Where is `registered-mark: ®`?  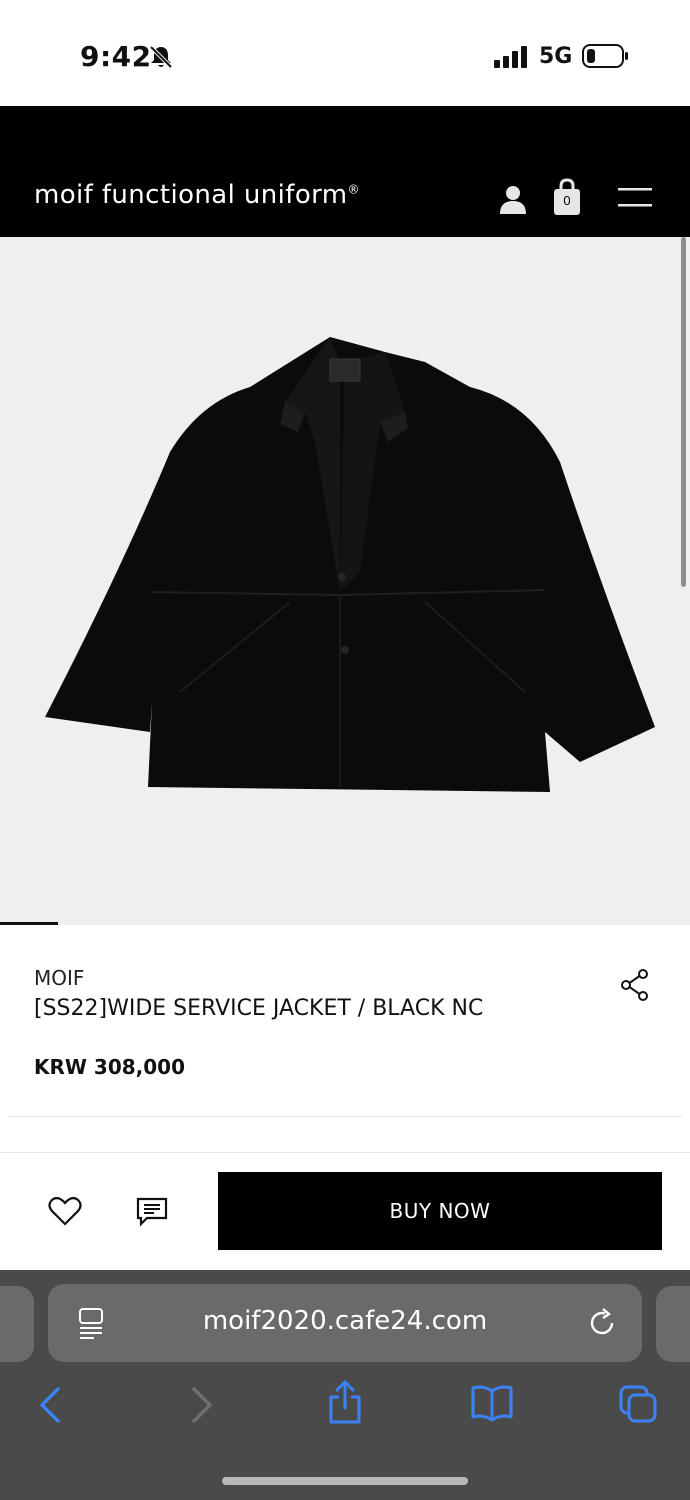
registered-mark: ® is located at coordinates (353, 189).